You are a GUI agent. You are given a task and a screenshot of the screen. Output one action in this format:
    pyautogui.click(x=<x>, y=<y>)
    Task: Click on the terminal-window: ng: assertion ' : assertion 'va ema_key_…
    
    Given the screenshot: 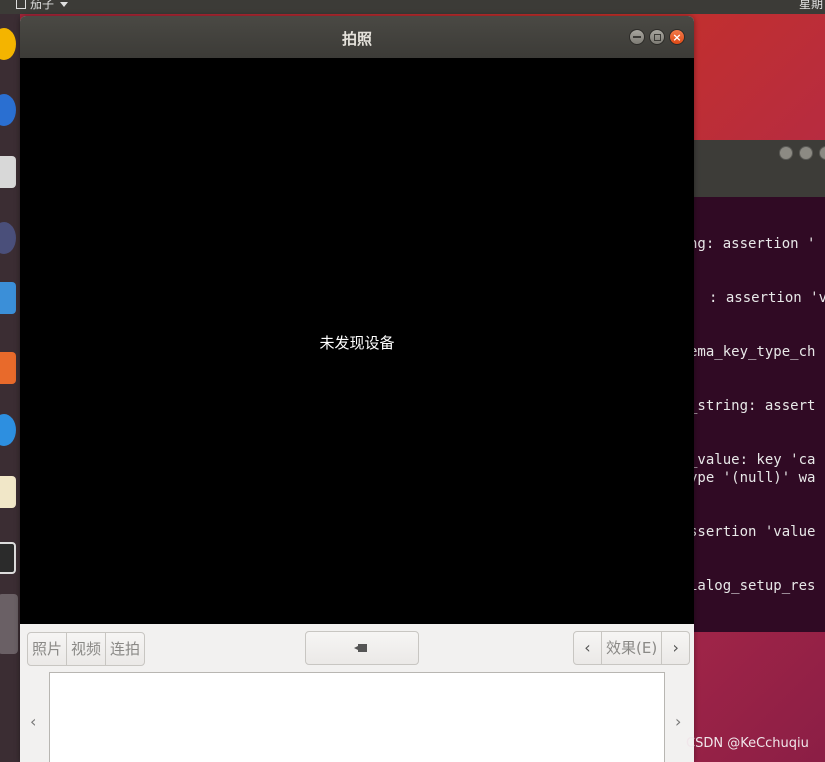 What is the action you would take?
    pyautogui.click(x=757, y=386)
    